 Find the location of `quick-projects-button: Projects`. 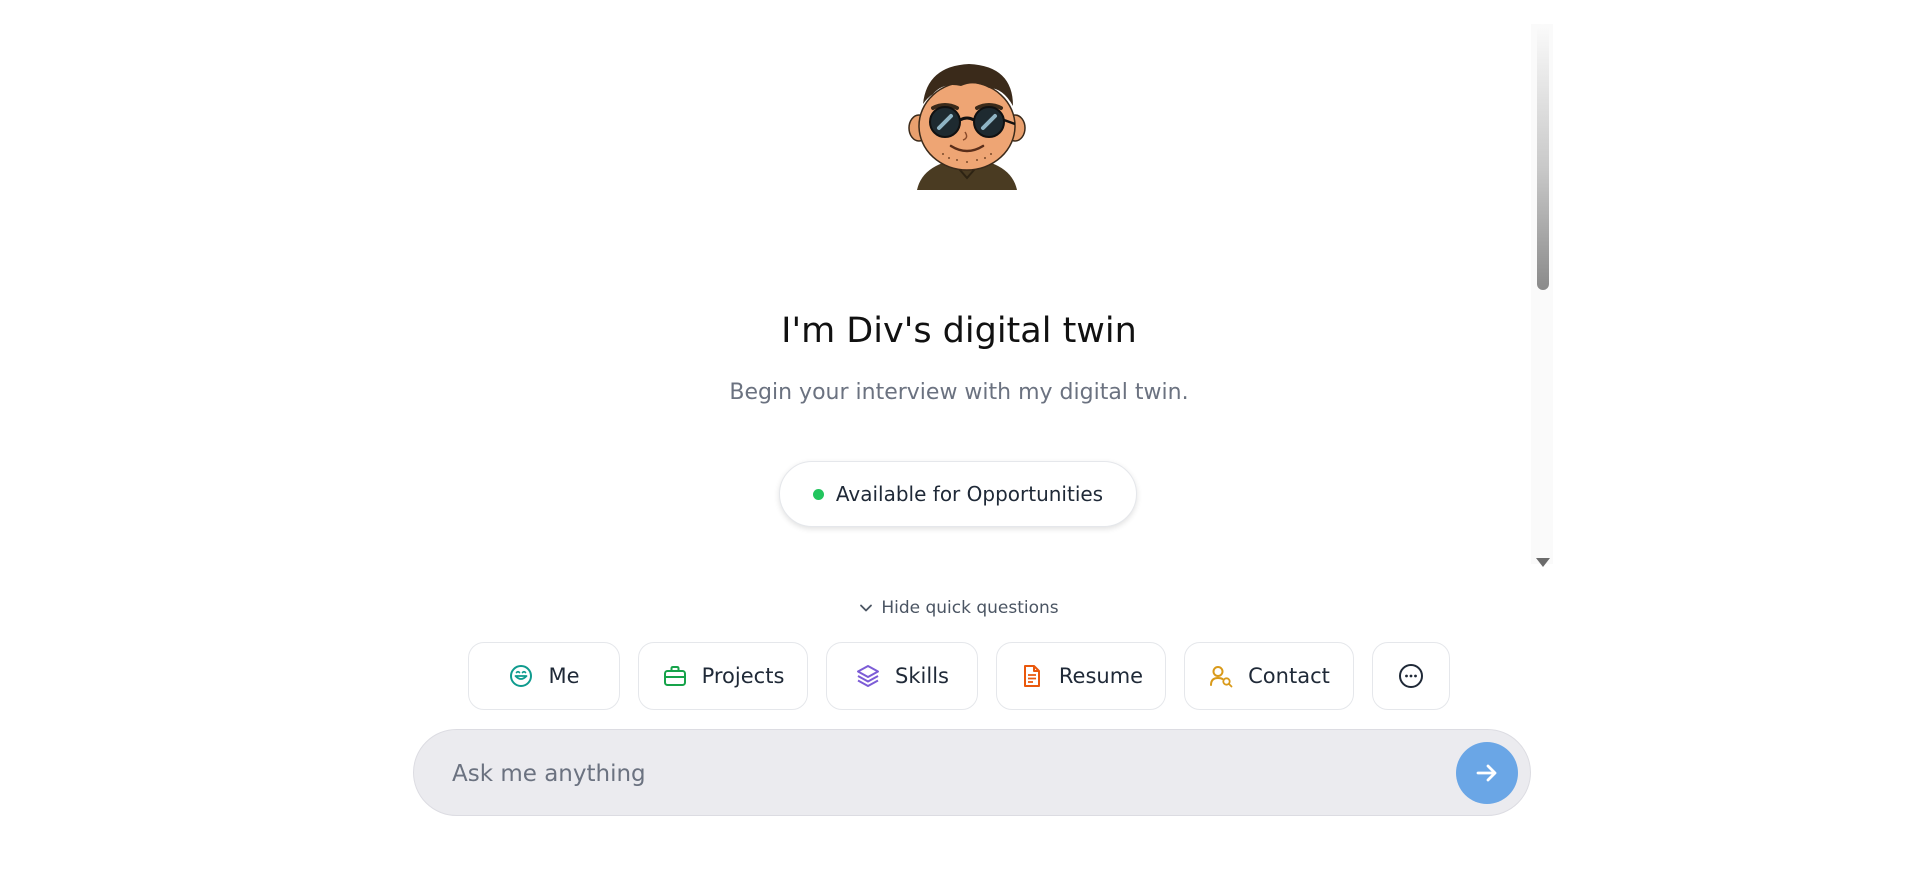

quick-projects-button: Projects is located at coordinates (723, 676).